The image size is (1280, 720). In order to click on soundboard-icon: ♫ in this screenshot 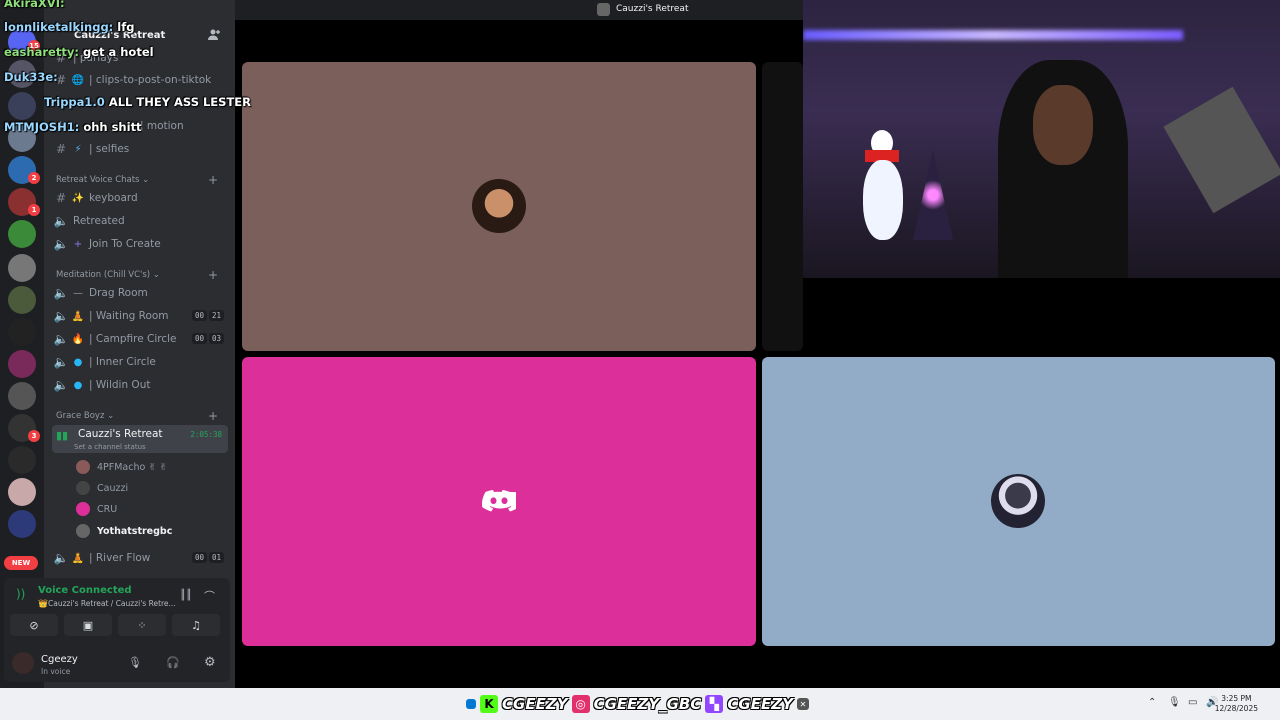, I will do `click(196, 625)`.